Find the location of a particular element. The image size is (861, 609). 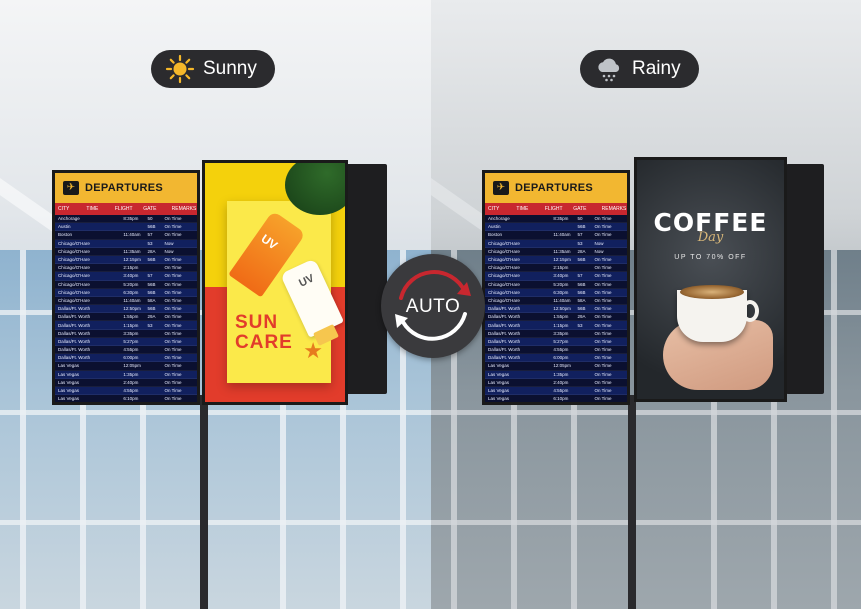

weather-pill-sunny: Sunny is located at coordinates (213, 69).